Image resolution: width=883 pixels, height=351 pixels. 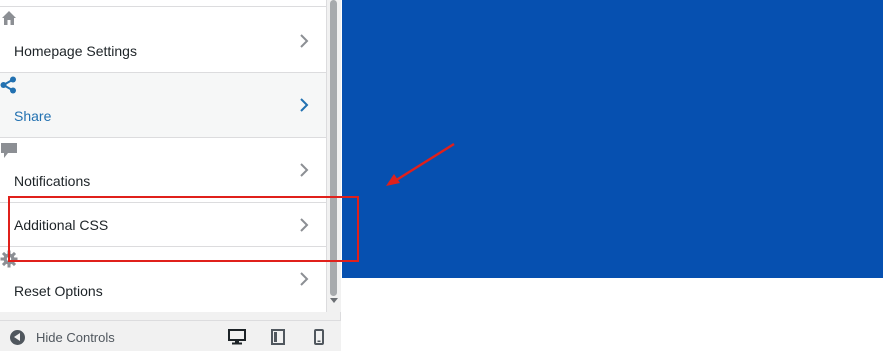 I want to click on section-label-homepage-settings: Homepage Settings, so click(x=75, y=51).